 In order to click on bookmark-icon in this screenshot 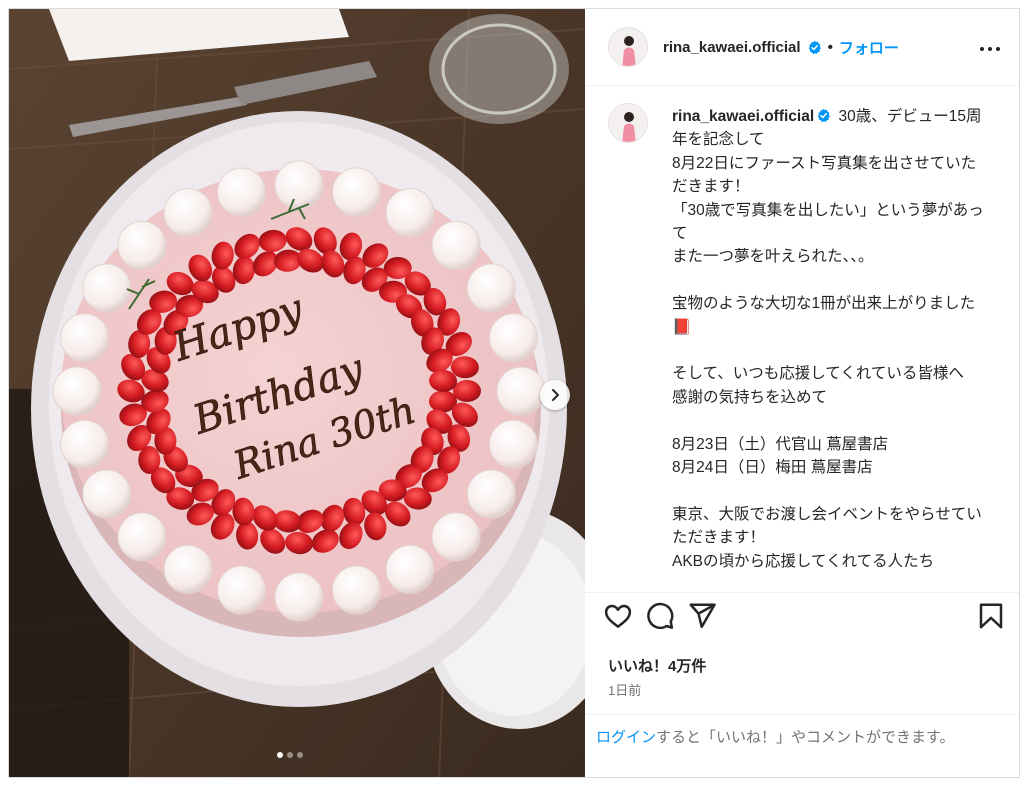, I will do `click(991, 616)`.